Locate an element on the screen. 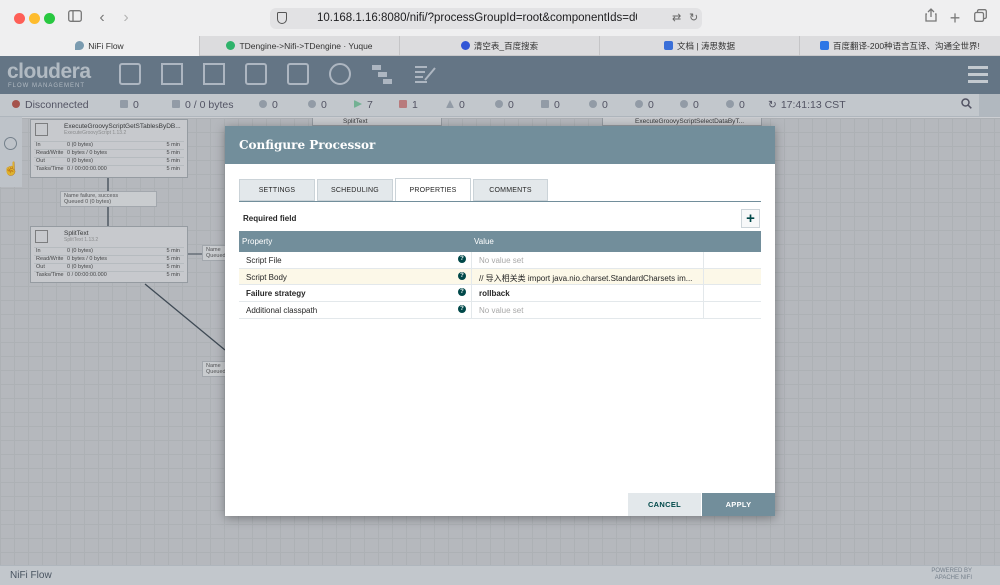 Image resolution: width=1000 pixels, height=585 pixels. privacy-shield-icon is located at coordinates (282, 18).